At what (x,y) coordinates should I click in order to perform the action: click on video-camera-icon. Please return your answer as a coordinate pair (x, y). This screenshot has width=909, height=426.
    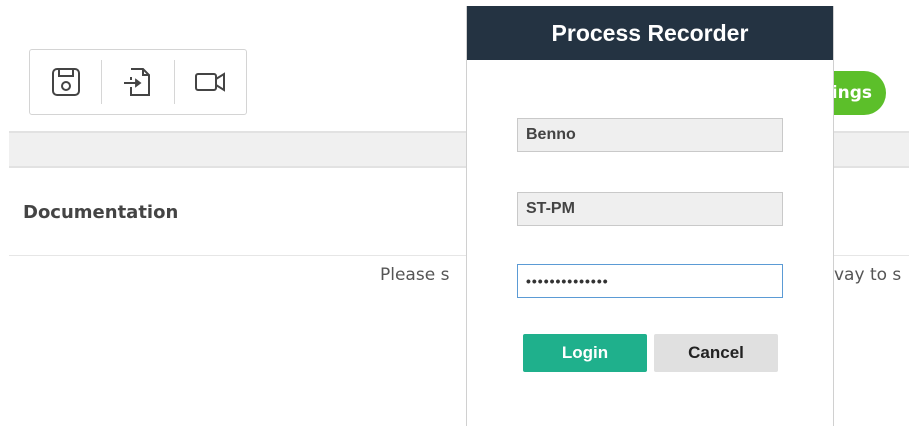
    Looking at the image, I should click on (210, 82).